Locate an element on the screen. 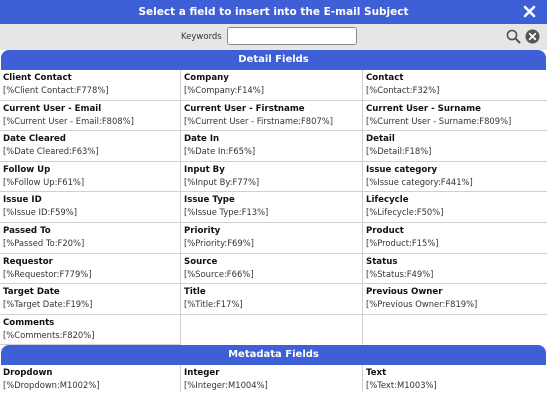 Image resolution: width=547 pixels, height=400 pixels. keywords-label: Keywords is located at coordinates (201, 37).